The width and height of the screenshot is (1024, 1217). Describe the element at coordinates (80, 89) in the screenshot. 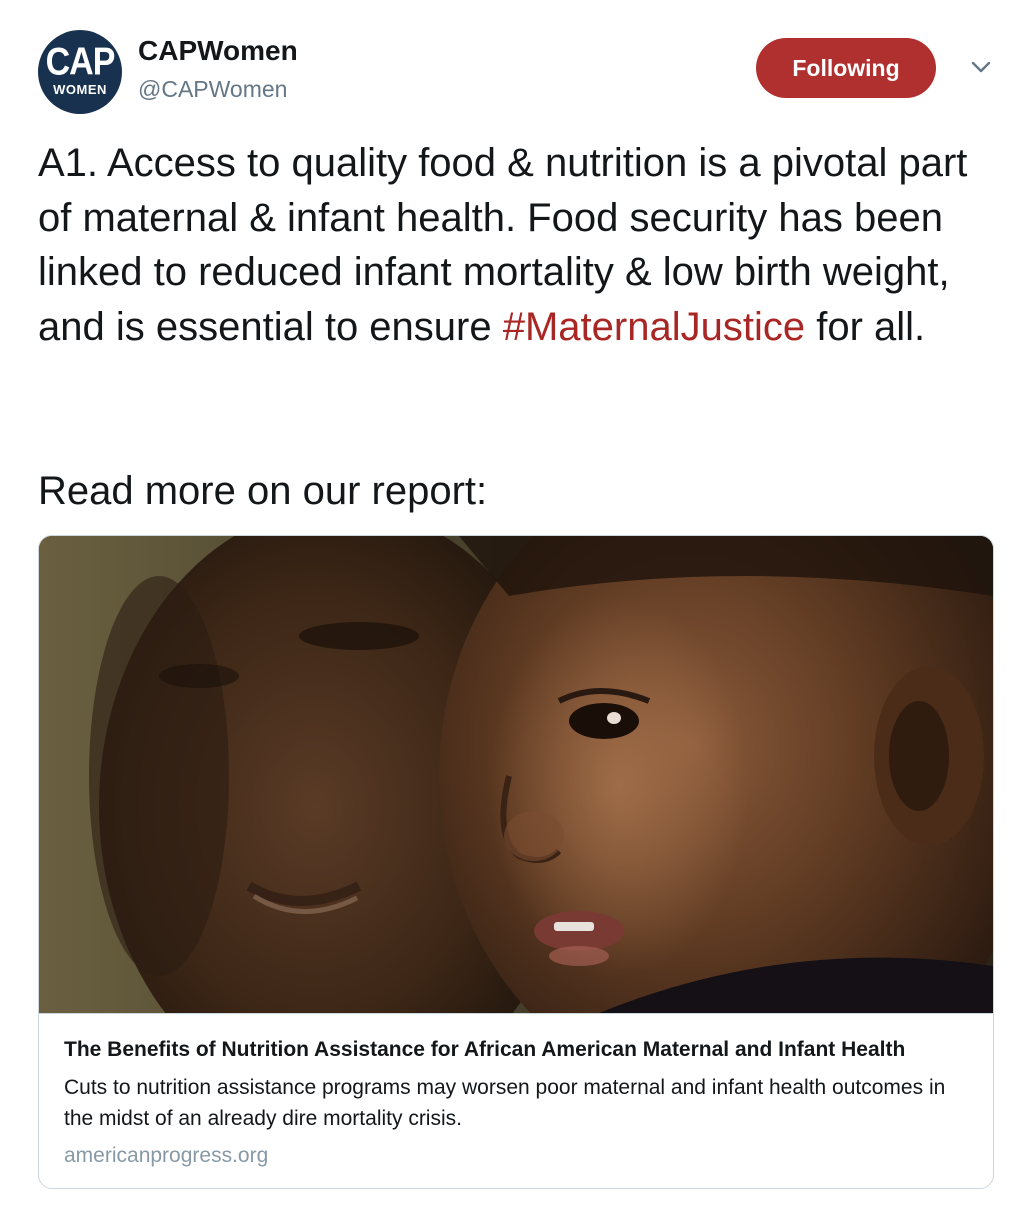

I see `avatar-logo-subtext: WOMEN` at that location.